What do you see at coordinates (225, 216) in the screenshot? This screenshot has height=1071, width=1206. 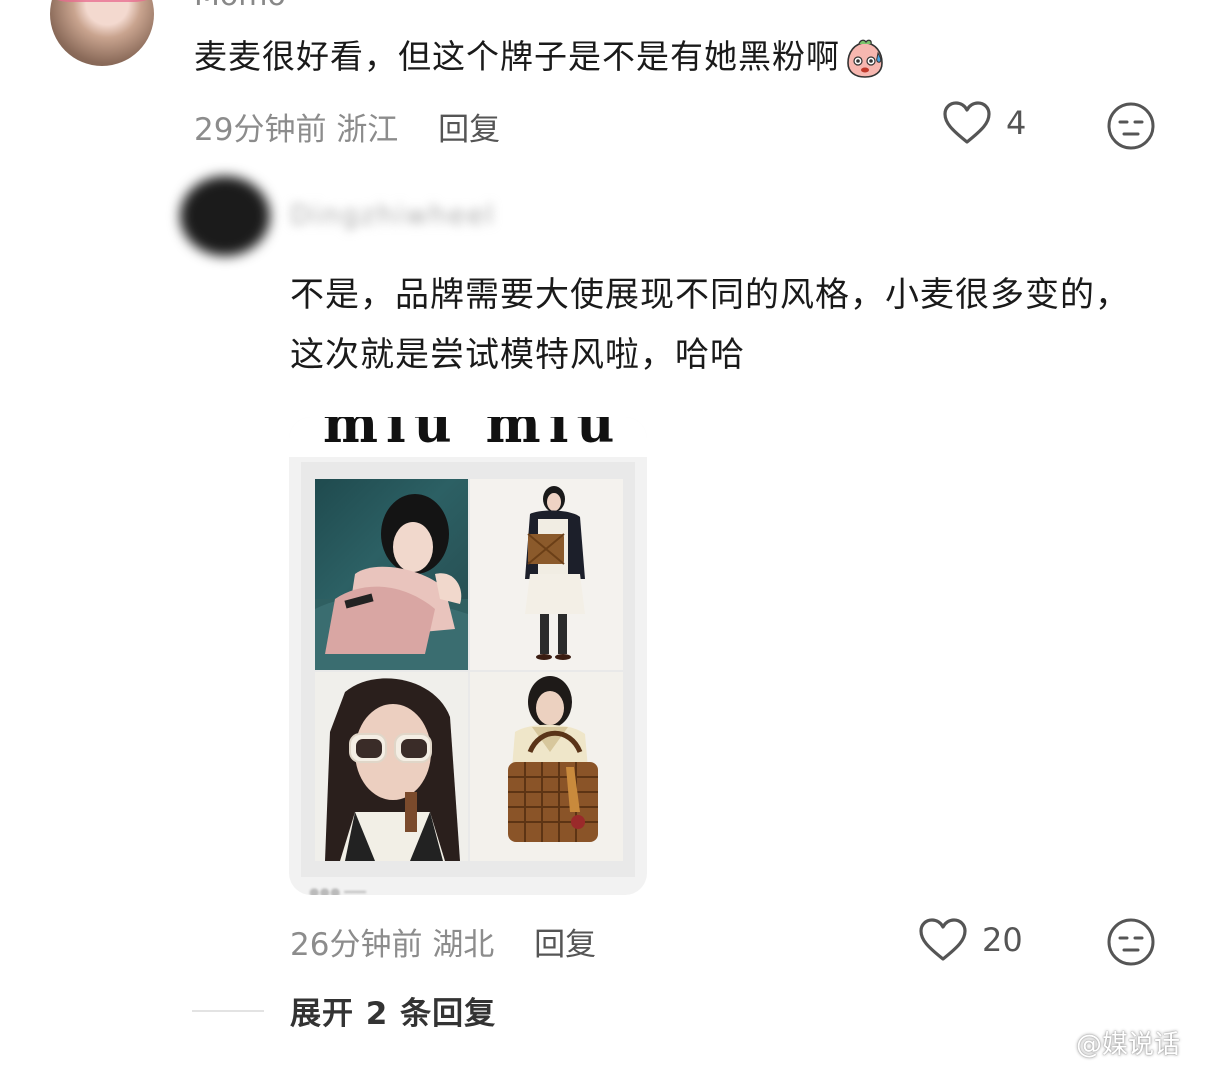 I see `reply-avatar` at bounding box center [225, 216].